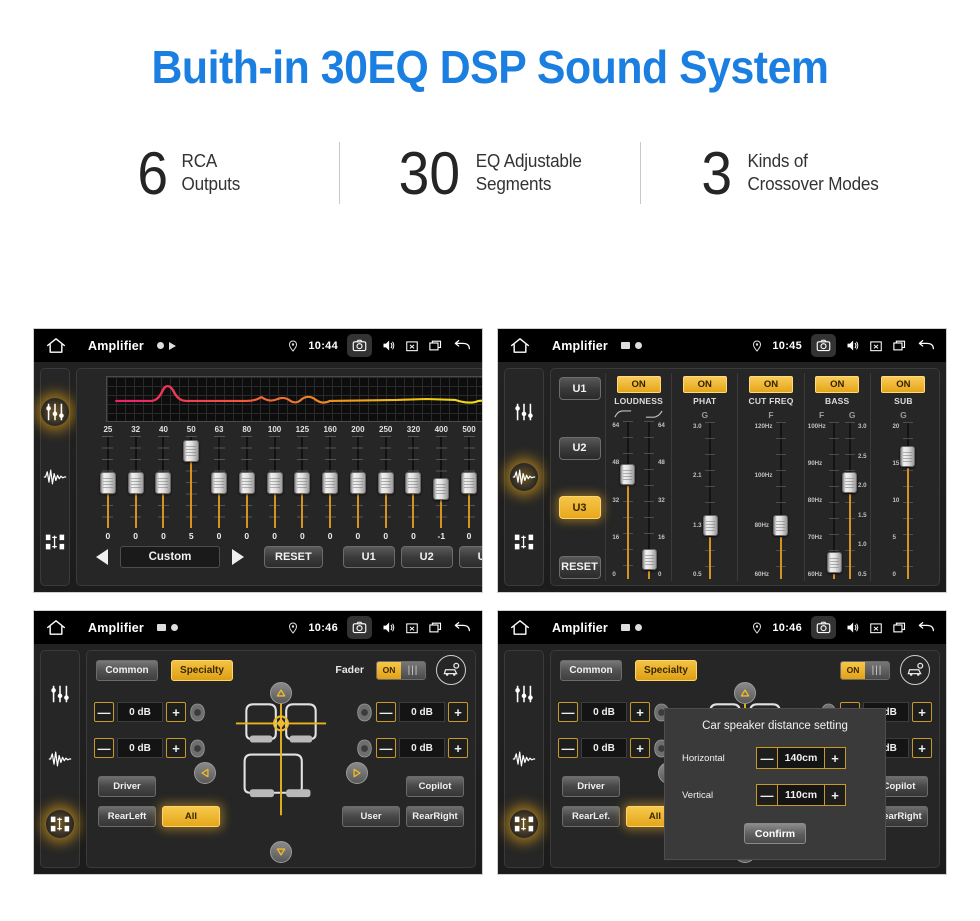 The image size is (980, 921). I want to click on home-icon, so click(56, 627).